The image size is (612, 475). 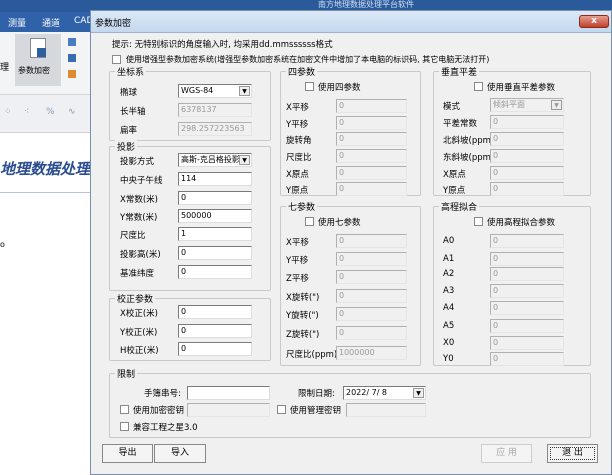 What do you see at coordinates (51, 22) in the screenshot?
I see `tab-channel: 通道` at bounding box center [51, 22].